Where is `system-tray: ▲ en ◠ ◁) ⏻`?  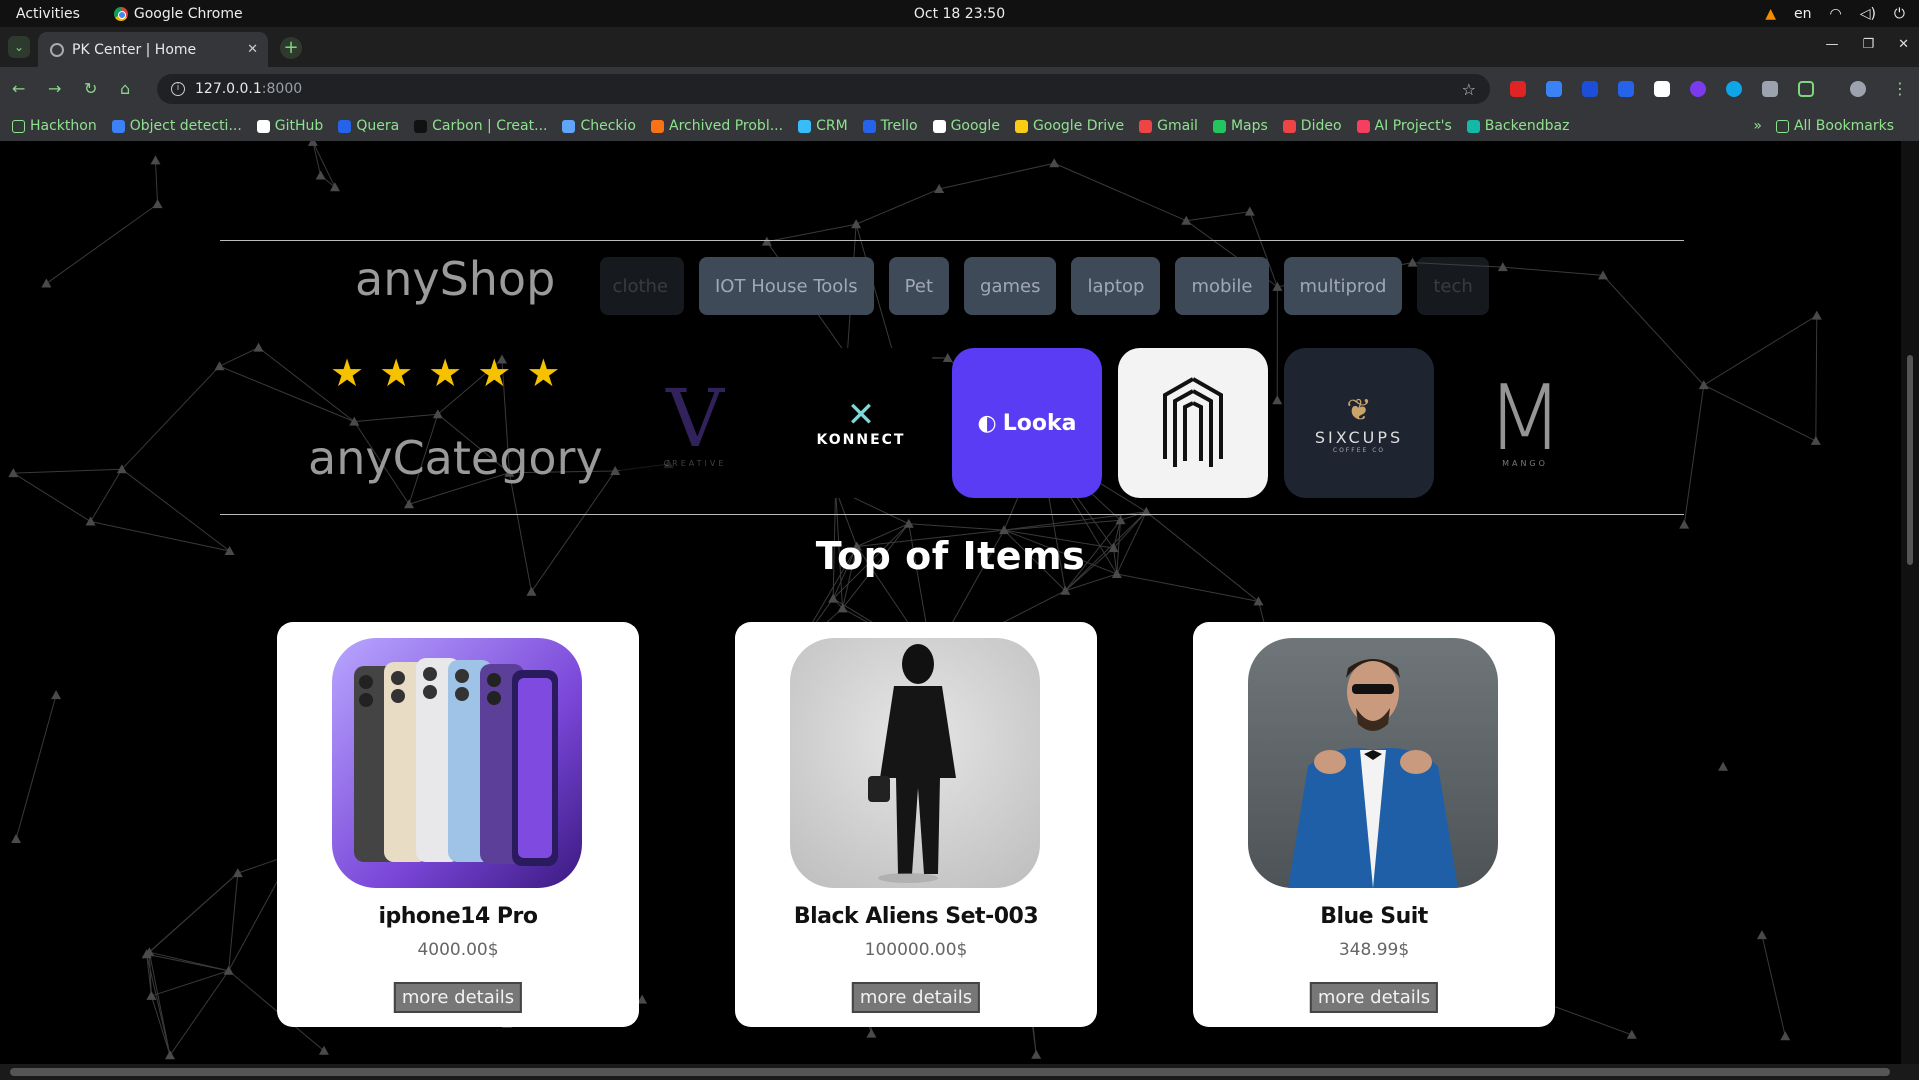
system-tray: ▲ en ◠ ◁) ⏻ is located at coordinates (1835, 14).